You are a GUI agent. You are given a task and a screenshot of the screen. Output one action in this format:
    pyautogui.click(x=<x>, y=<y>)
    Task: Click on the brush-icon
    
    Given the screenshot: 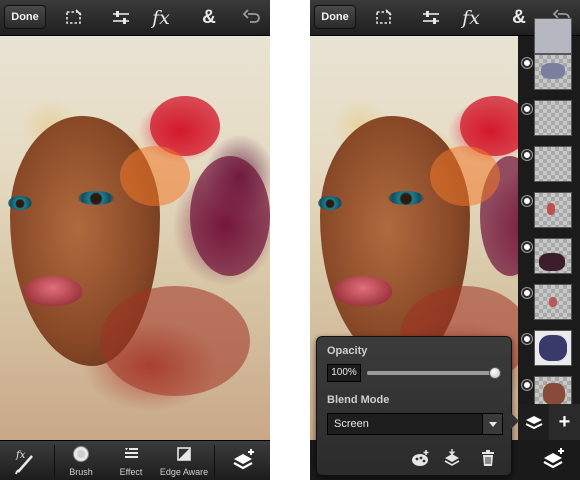 What is the action you would take?
    pyautogui.click(x=81, y=454)
    